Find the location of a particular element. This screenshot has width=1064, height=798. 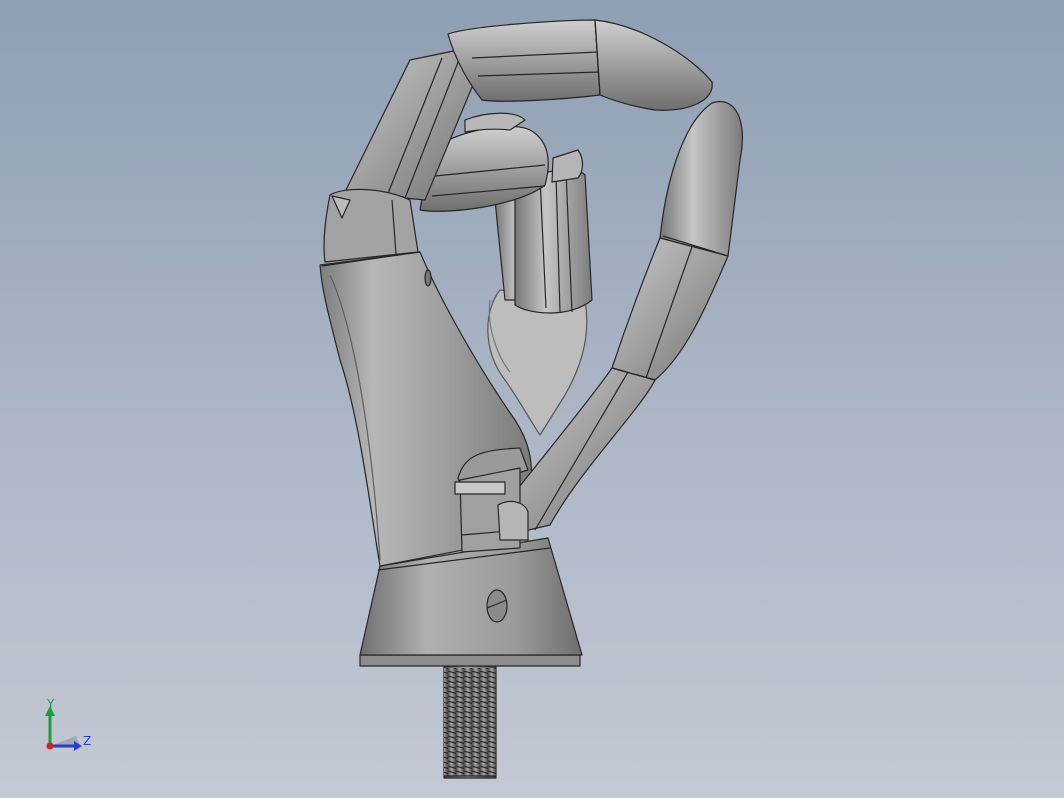

axis-triad-icon is located at coordinates (63, 728).